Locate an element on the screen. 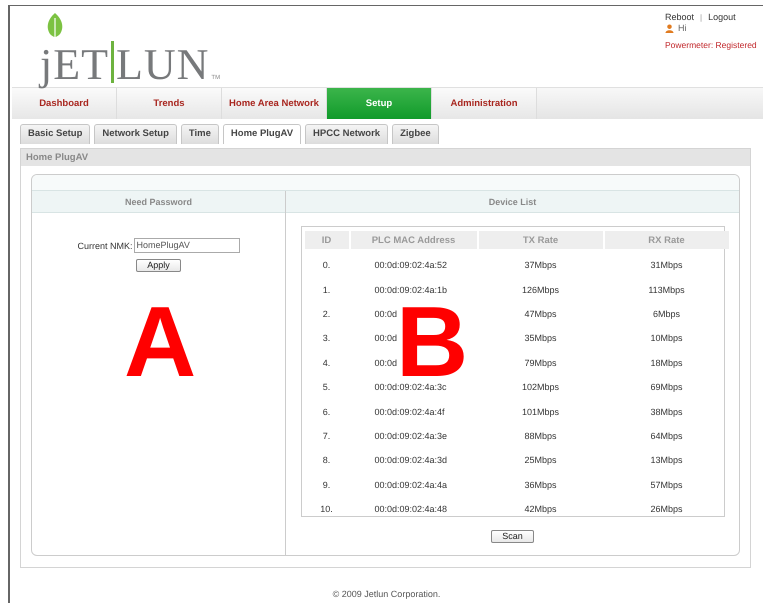 Image resolution: width=763 pixels, height=603 pixels. table-cell-text: 126Mbps is located at coordinates (540, 289).